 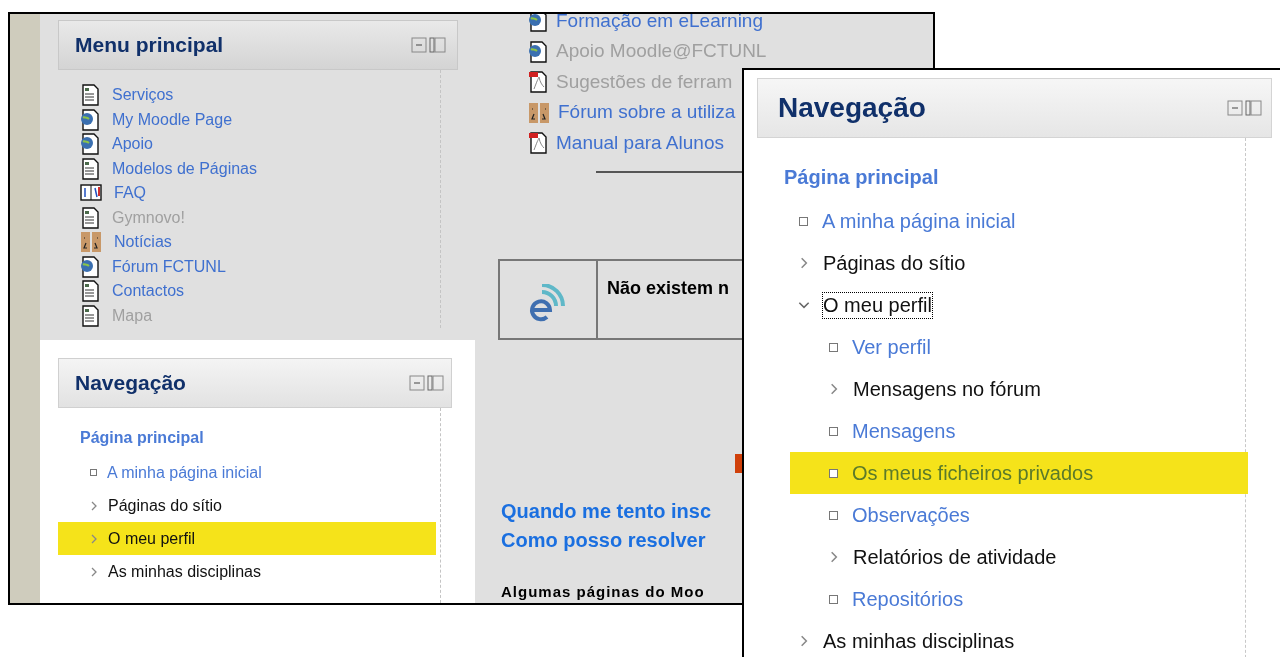 I want to click on nav-row: Observações, so click(x=1019, y=515).